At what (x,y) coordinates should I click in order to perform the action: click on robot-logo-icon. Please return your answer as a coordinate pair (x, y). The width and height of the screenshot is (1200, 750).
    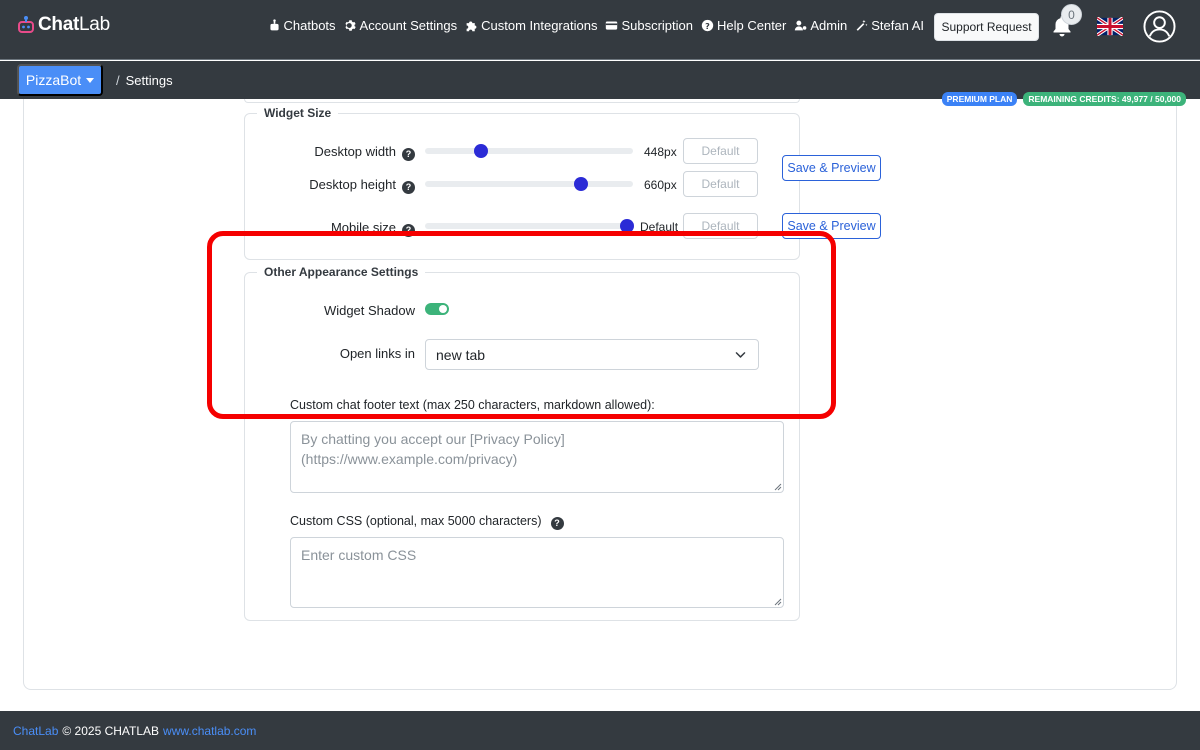
    Looking at the image, I should click on (26, 25).